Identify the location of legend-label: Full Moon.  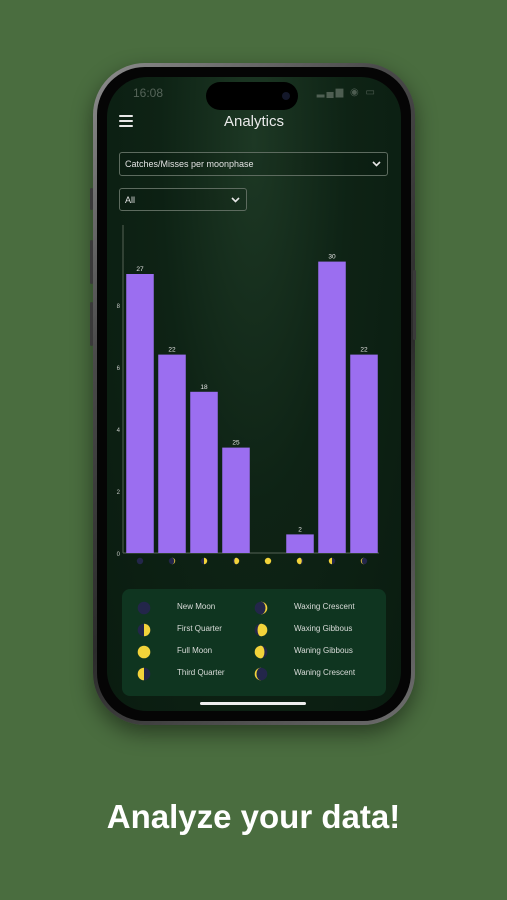
(195, 650).